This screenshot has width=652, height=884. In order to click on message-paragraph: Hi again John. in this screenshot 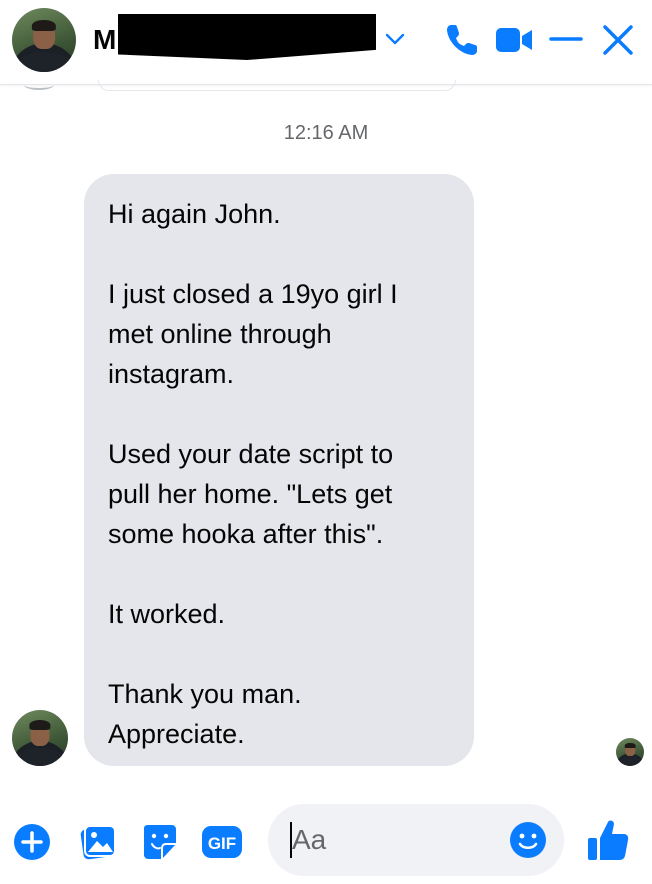, I will do `click(194, 214)`.